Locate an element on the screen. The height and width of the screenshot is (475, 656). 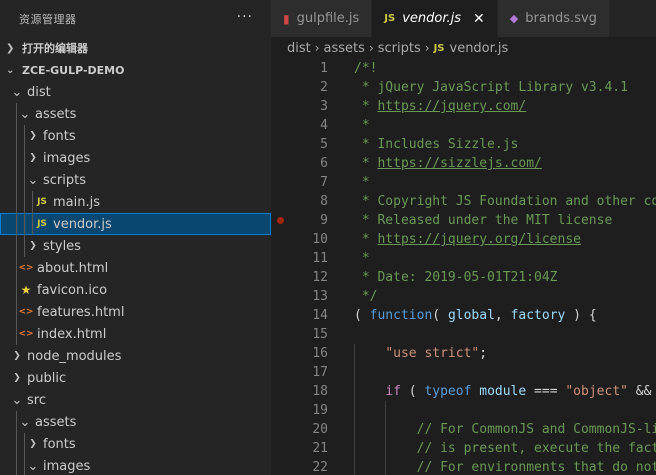
code-line: 5 * Includes Sizzle.js is located at coordinates (463, 144).